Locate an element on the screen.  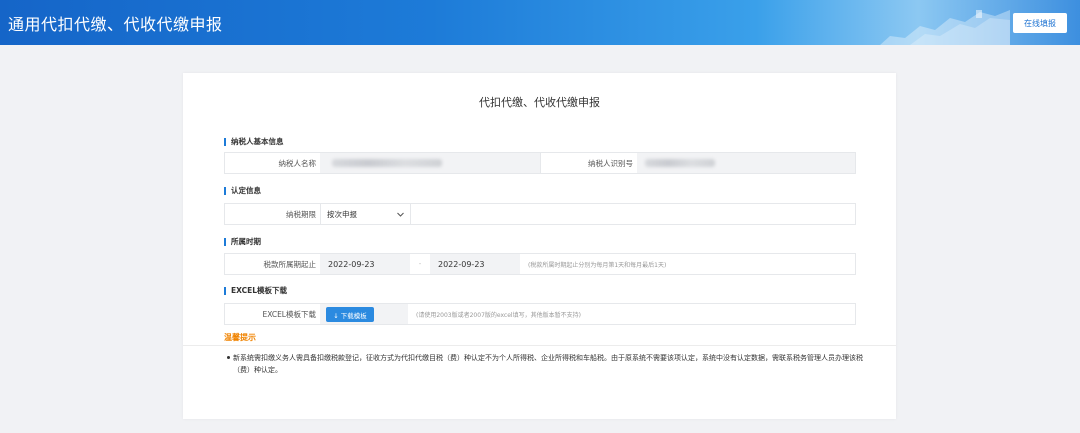
period-hint: (税款所属时期起止分别为每月第1天和每月最后1天) is located at coordinates (597, 265).